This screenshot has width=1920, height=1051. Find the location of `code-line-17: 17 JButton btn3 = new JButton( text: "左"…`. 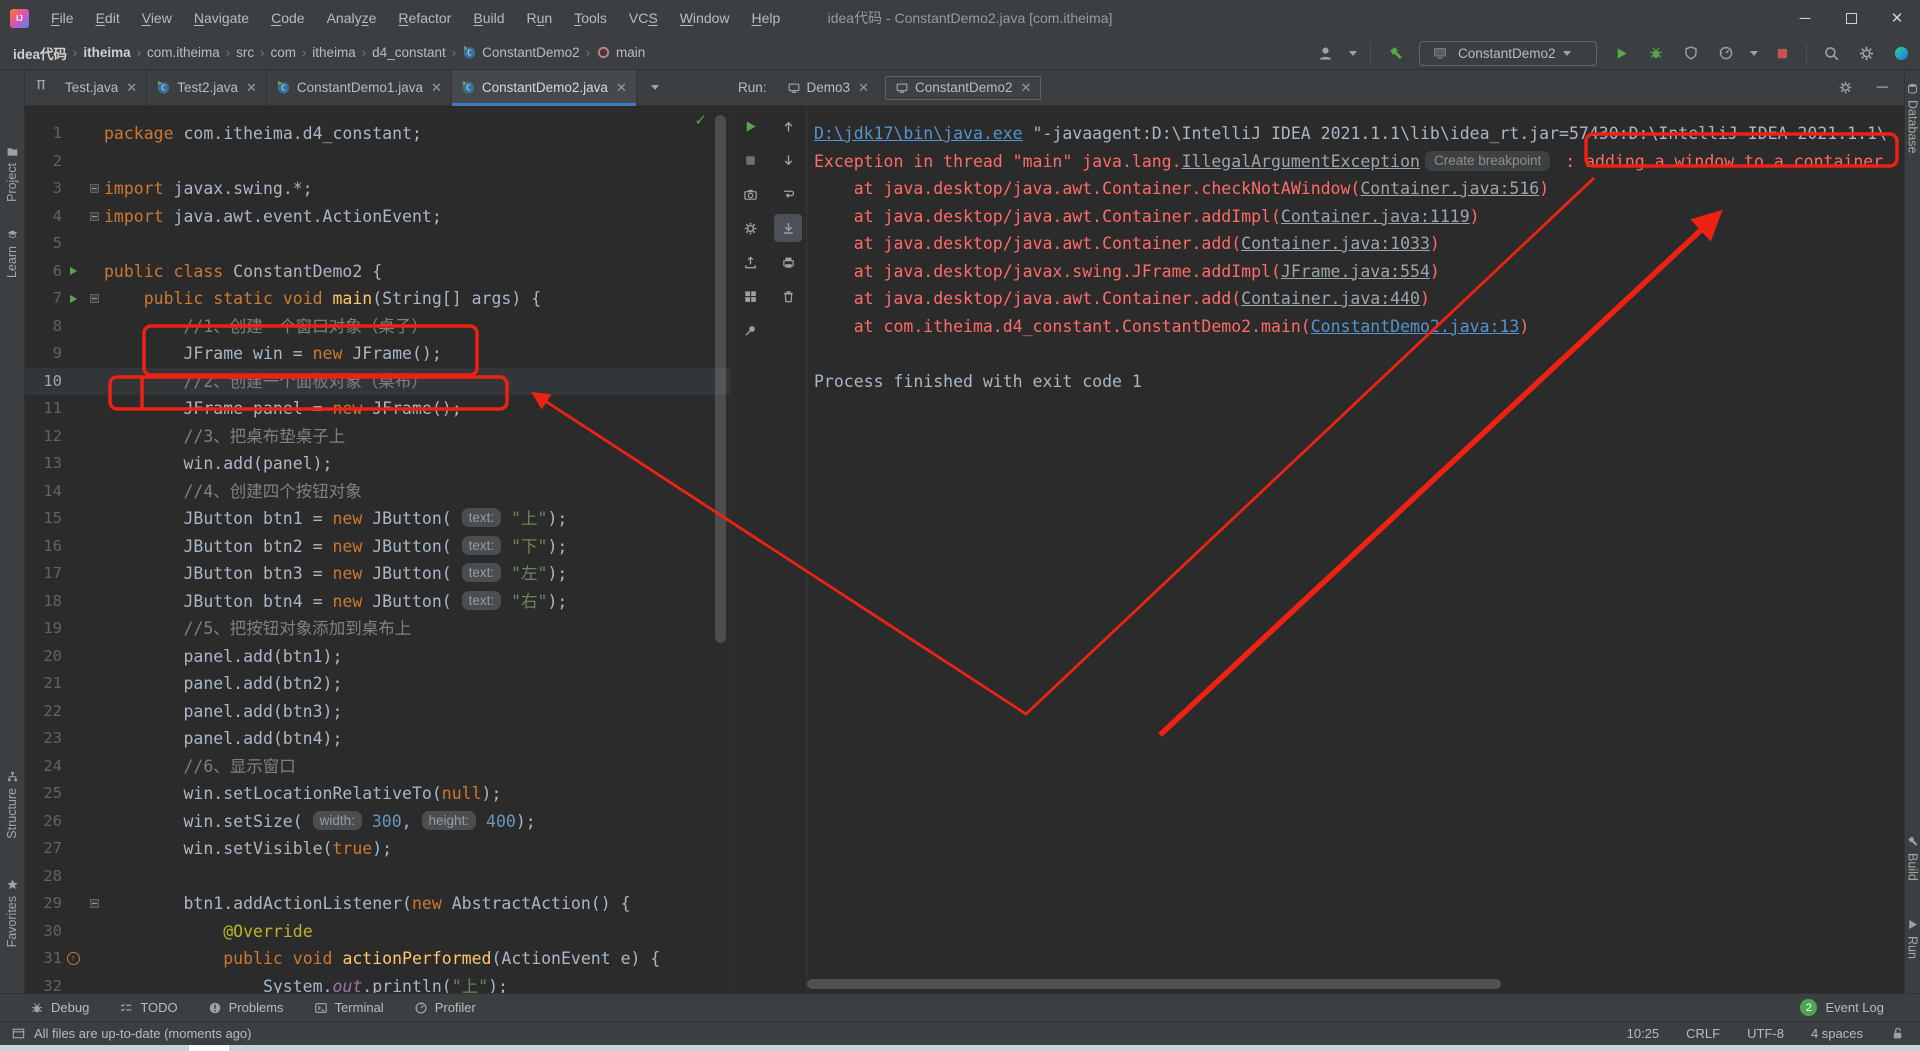

code-line-17: 17 JButton btn3 = new JButton( text: "左"… is located at coordinates (377, 574).